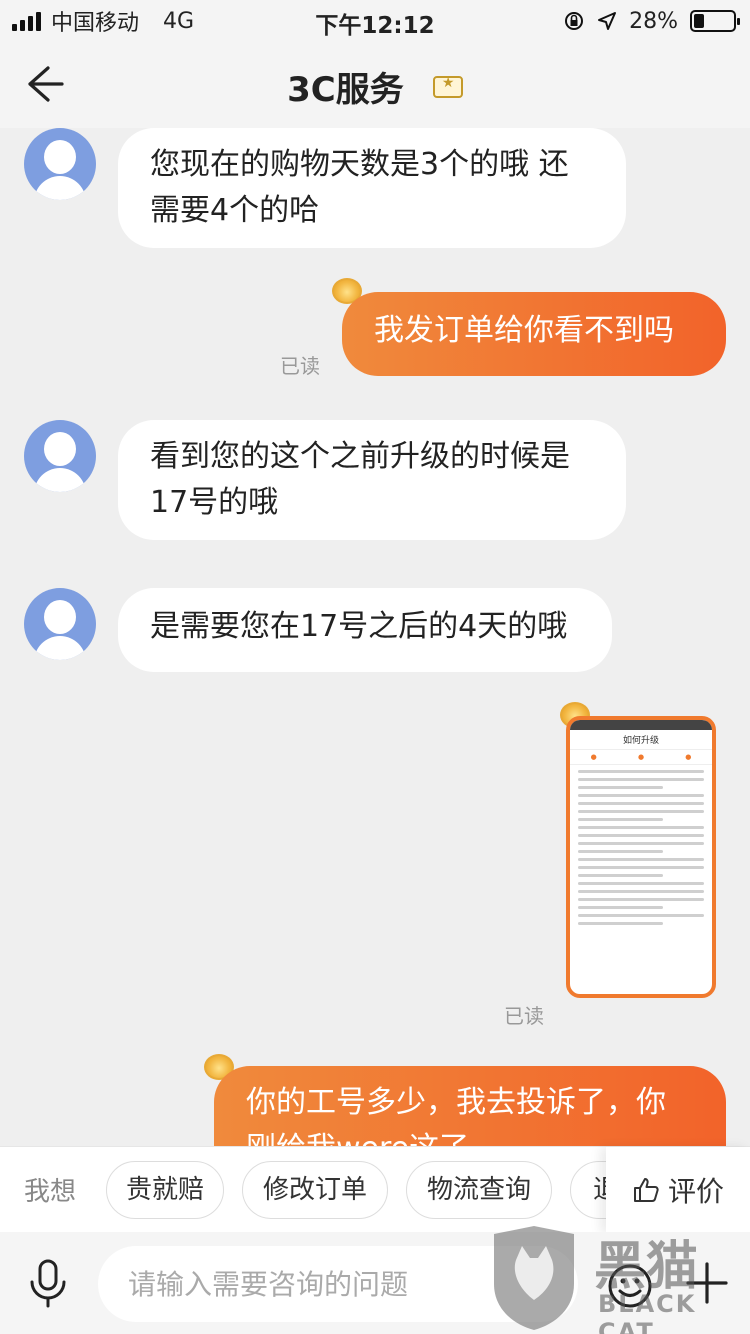  I want to click on image-title: 如何升级, so click(641, 740).